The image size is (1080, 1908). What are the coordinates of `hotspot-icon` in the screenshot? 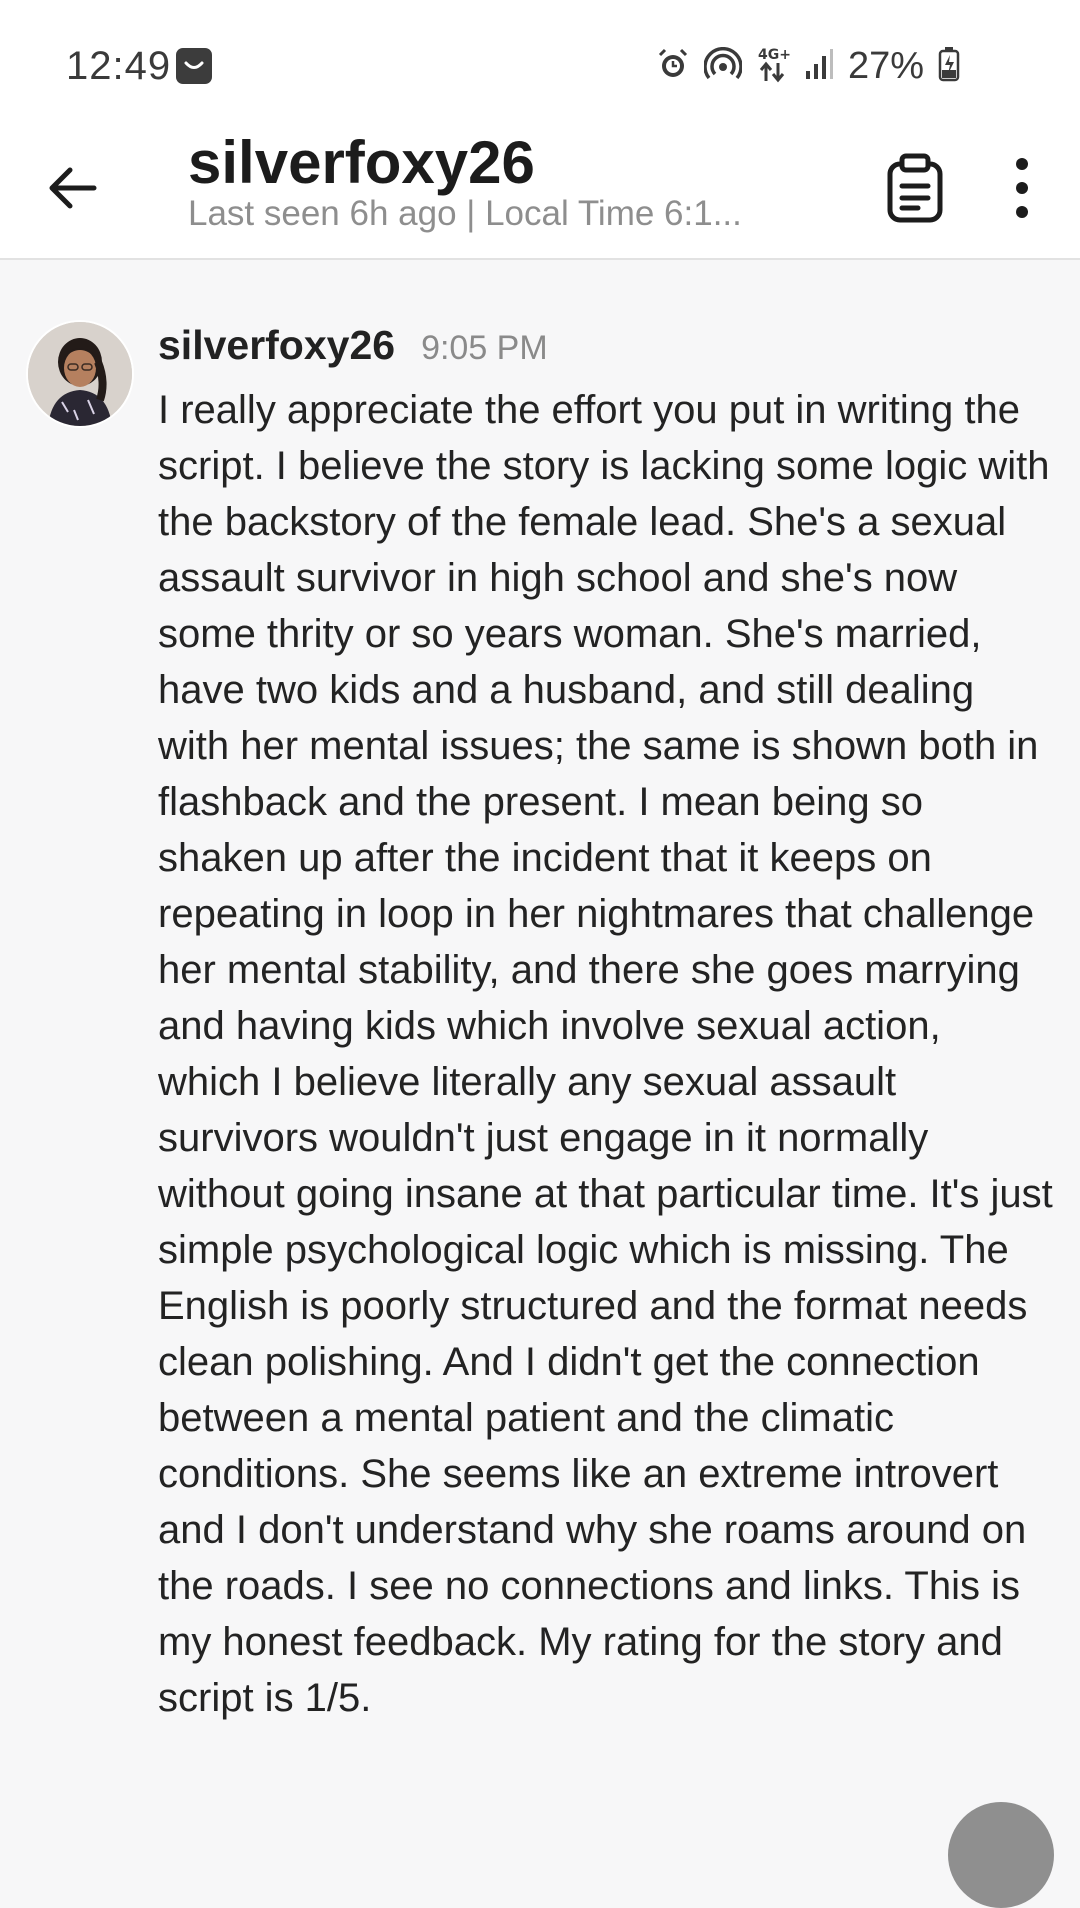 It's located at (723, 66).